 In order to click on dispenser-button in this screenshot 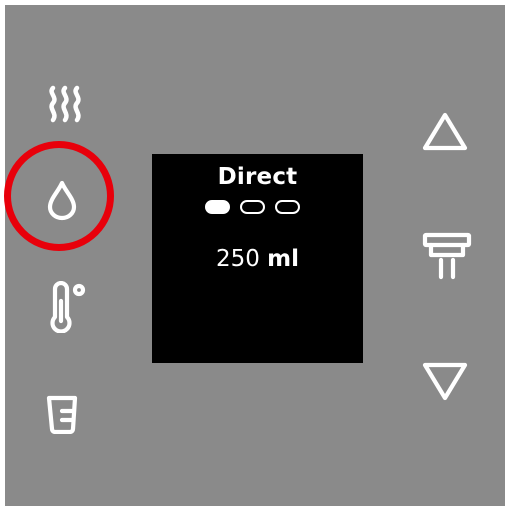, I will do `click(447, 255)`.